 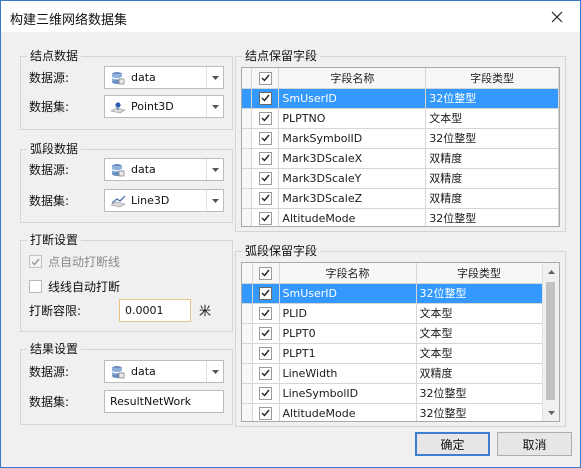 I want to click on table-row: PLPTNO 文本型, so click(x=400, y=118).